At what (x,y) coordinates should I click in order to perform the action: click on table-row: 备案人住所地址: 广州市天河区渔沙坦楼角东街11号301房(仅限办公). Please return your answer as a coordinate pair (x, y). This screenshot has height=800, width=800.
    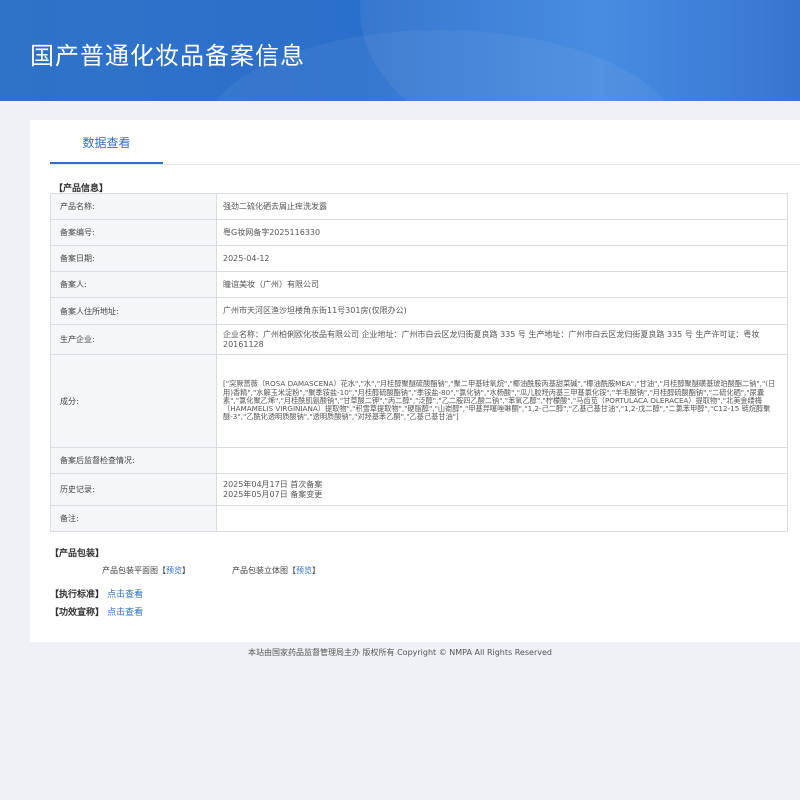
    Looking at the image, I should click on (419, 311).